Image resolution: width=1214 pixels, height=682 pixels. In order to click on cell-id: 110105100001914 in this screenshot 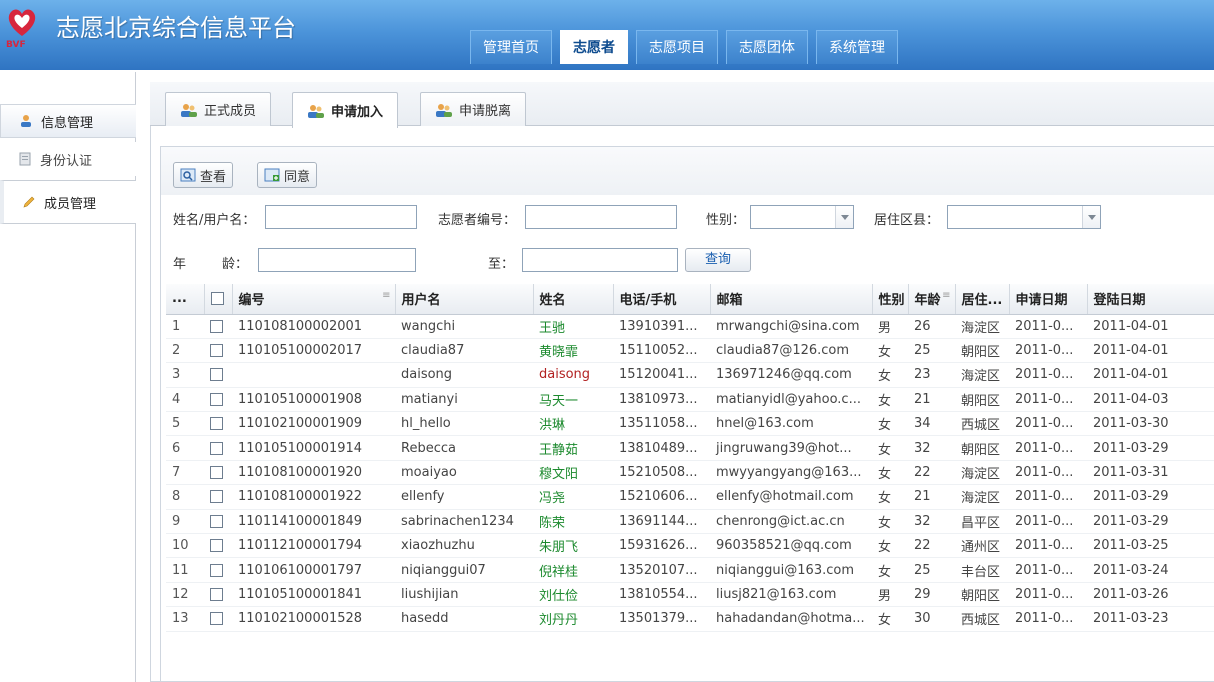, I will do `click(313, 448)`.